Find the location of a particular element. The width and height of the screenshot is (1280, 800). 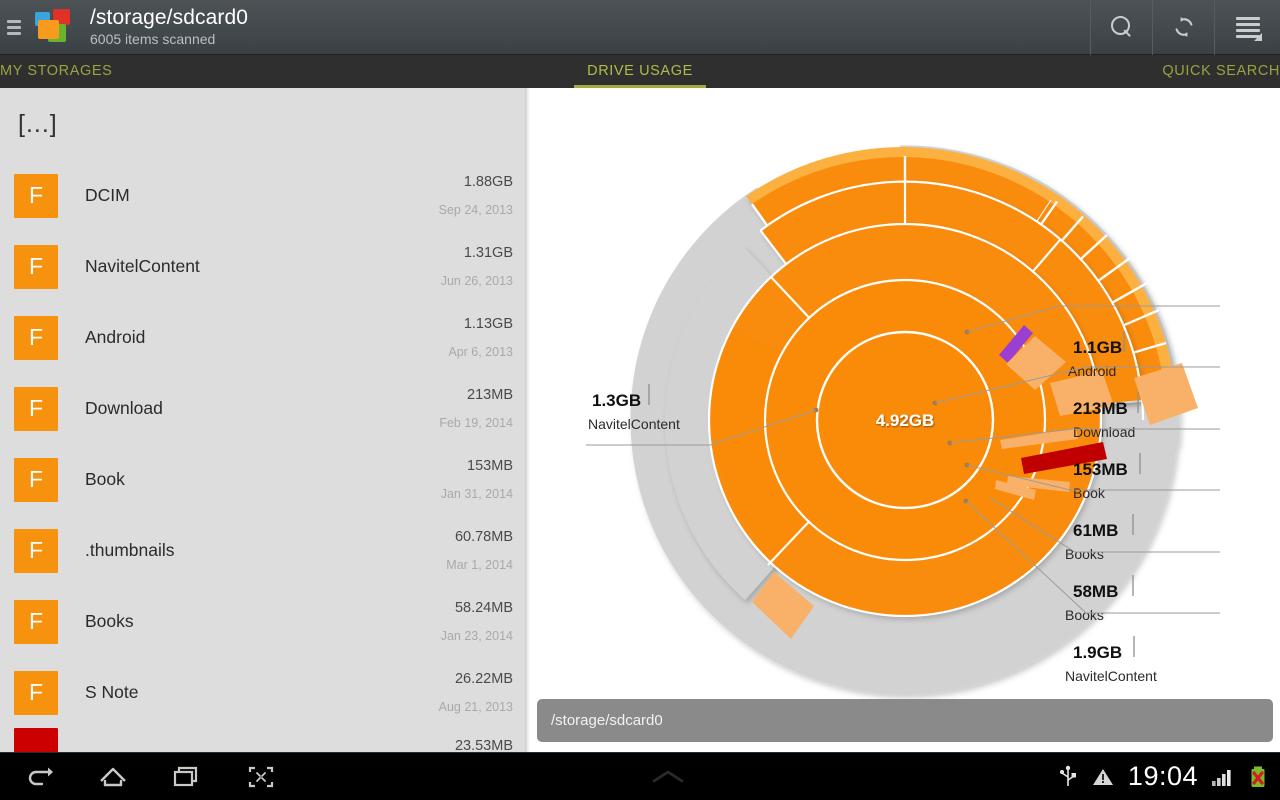

annotation-value: 213MB is located at coordinates (1100, 408).